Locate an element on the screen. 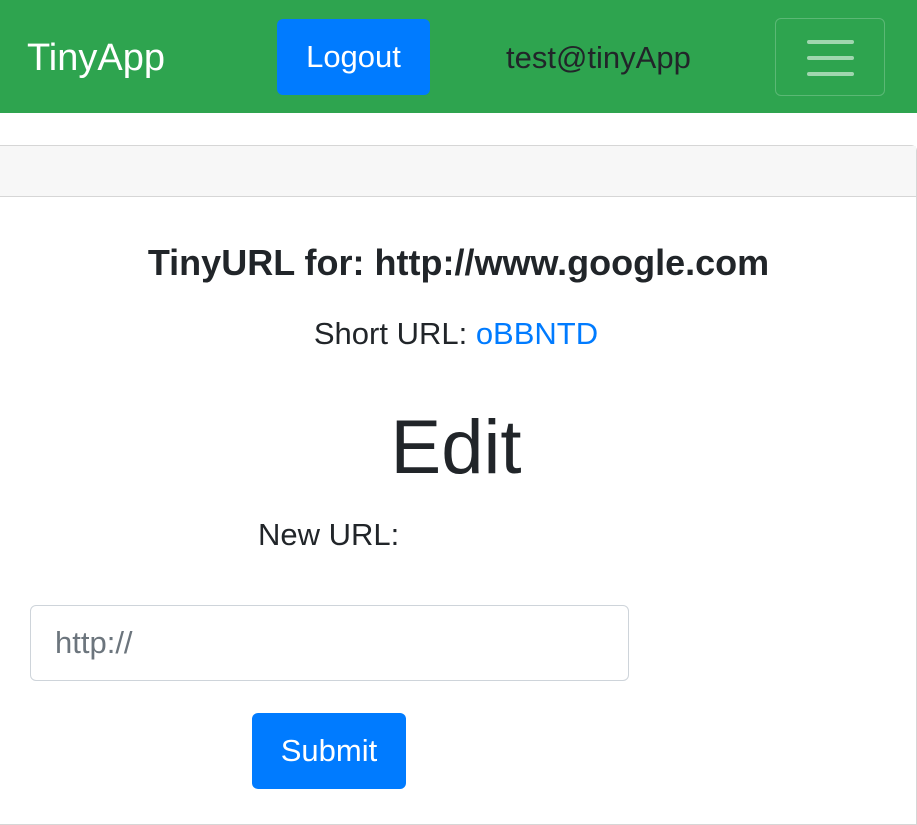  user-email: test@tinyApp is located at coordinates (598, 57).